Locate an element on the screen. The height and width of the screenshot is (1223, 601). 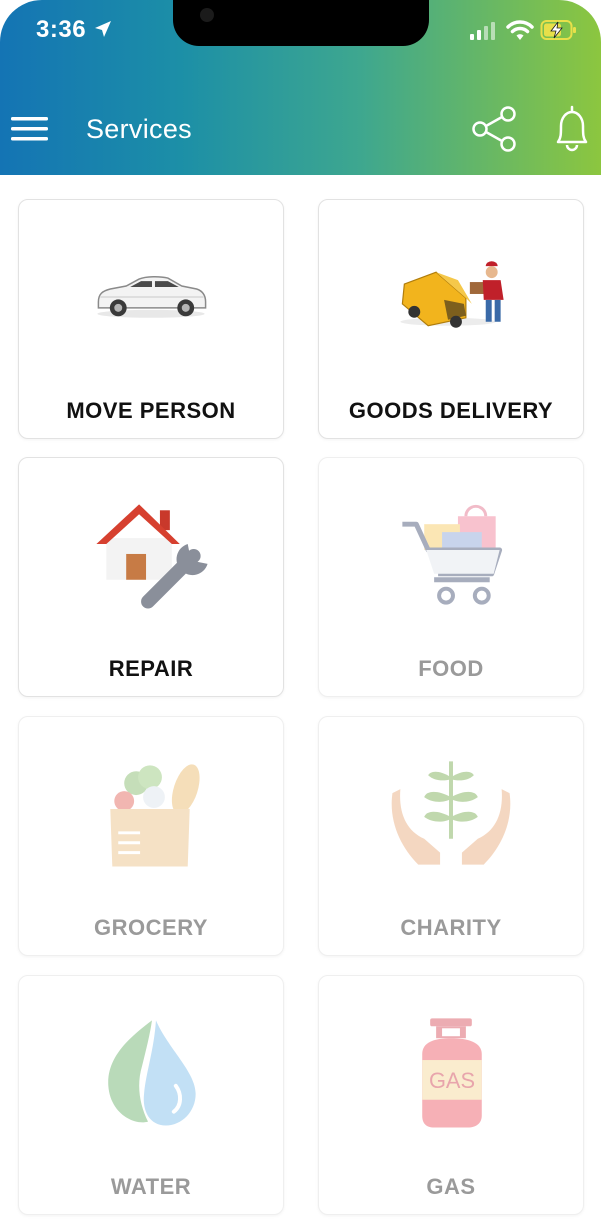
notification-bell-icon is located at coordinates (572, 128).